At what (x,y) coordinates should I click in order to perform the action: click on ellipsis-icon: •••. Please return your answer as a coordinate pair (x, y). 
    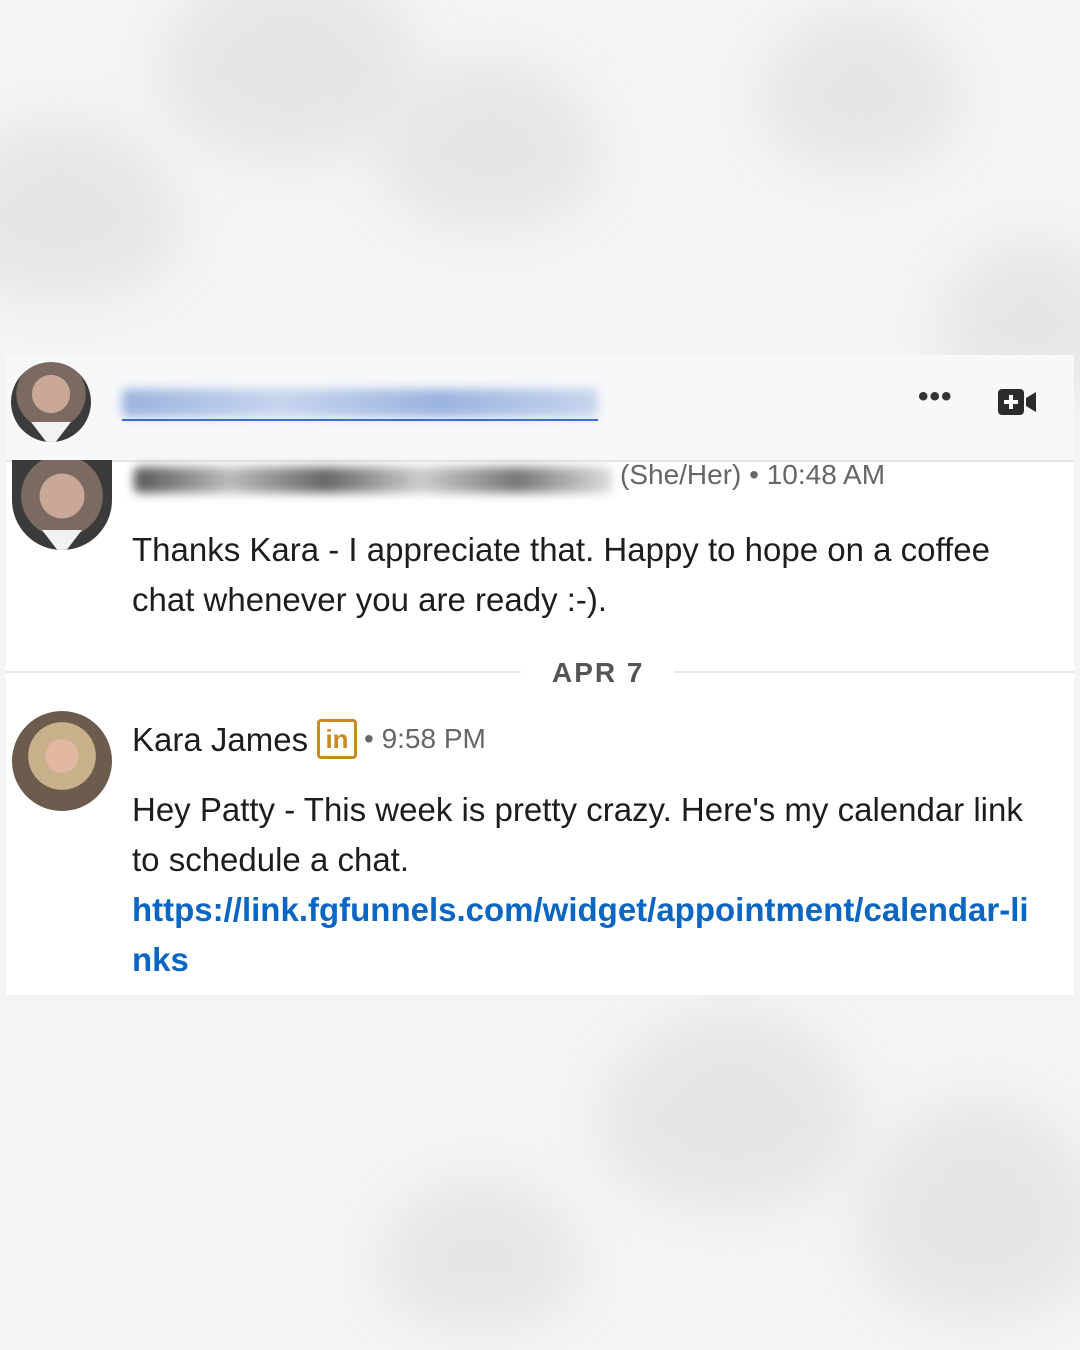
    Looking at the image, I should click on (935, 397).